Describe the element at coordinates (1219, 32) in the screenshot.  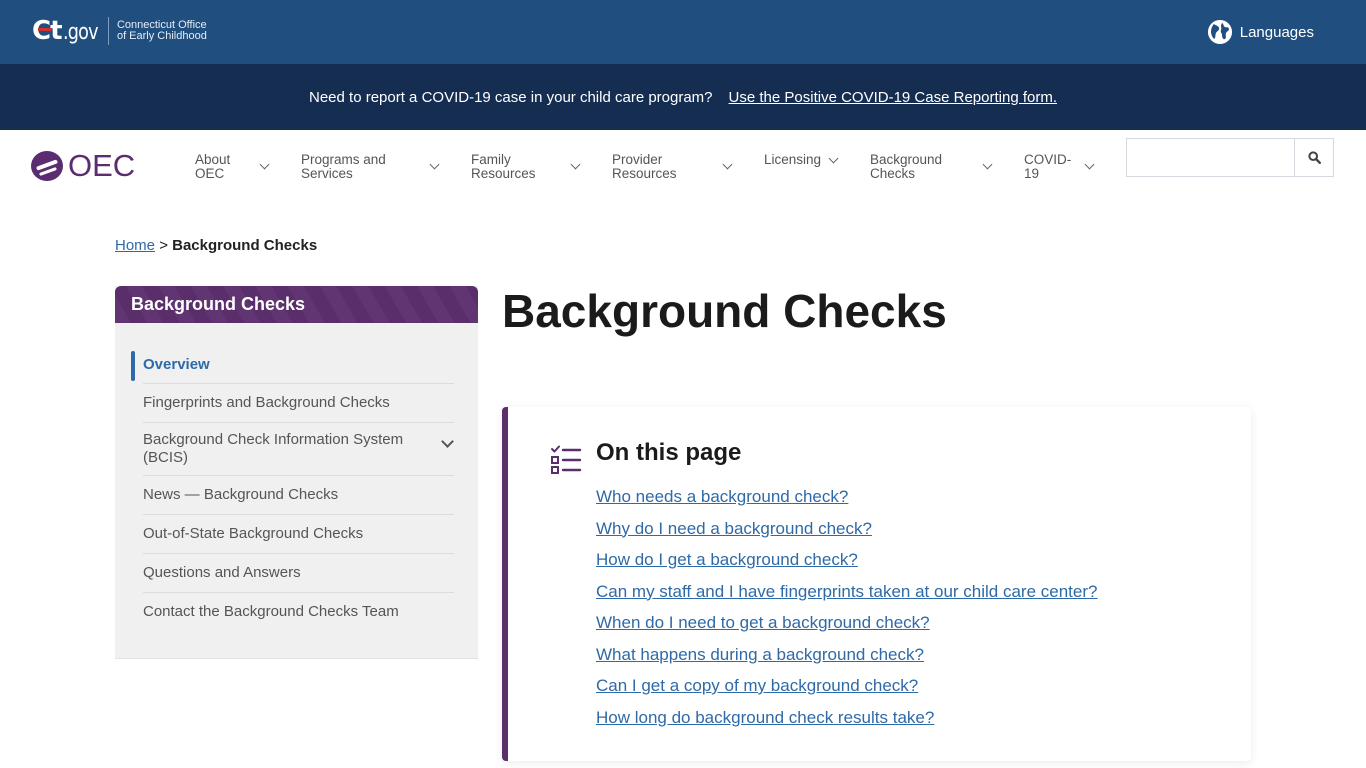
I see `globe-icon` at that location.